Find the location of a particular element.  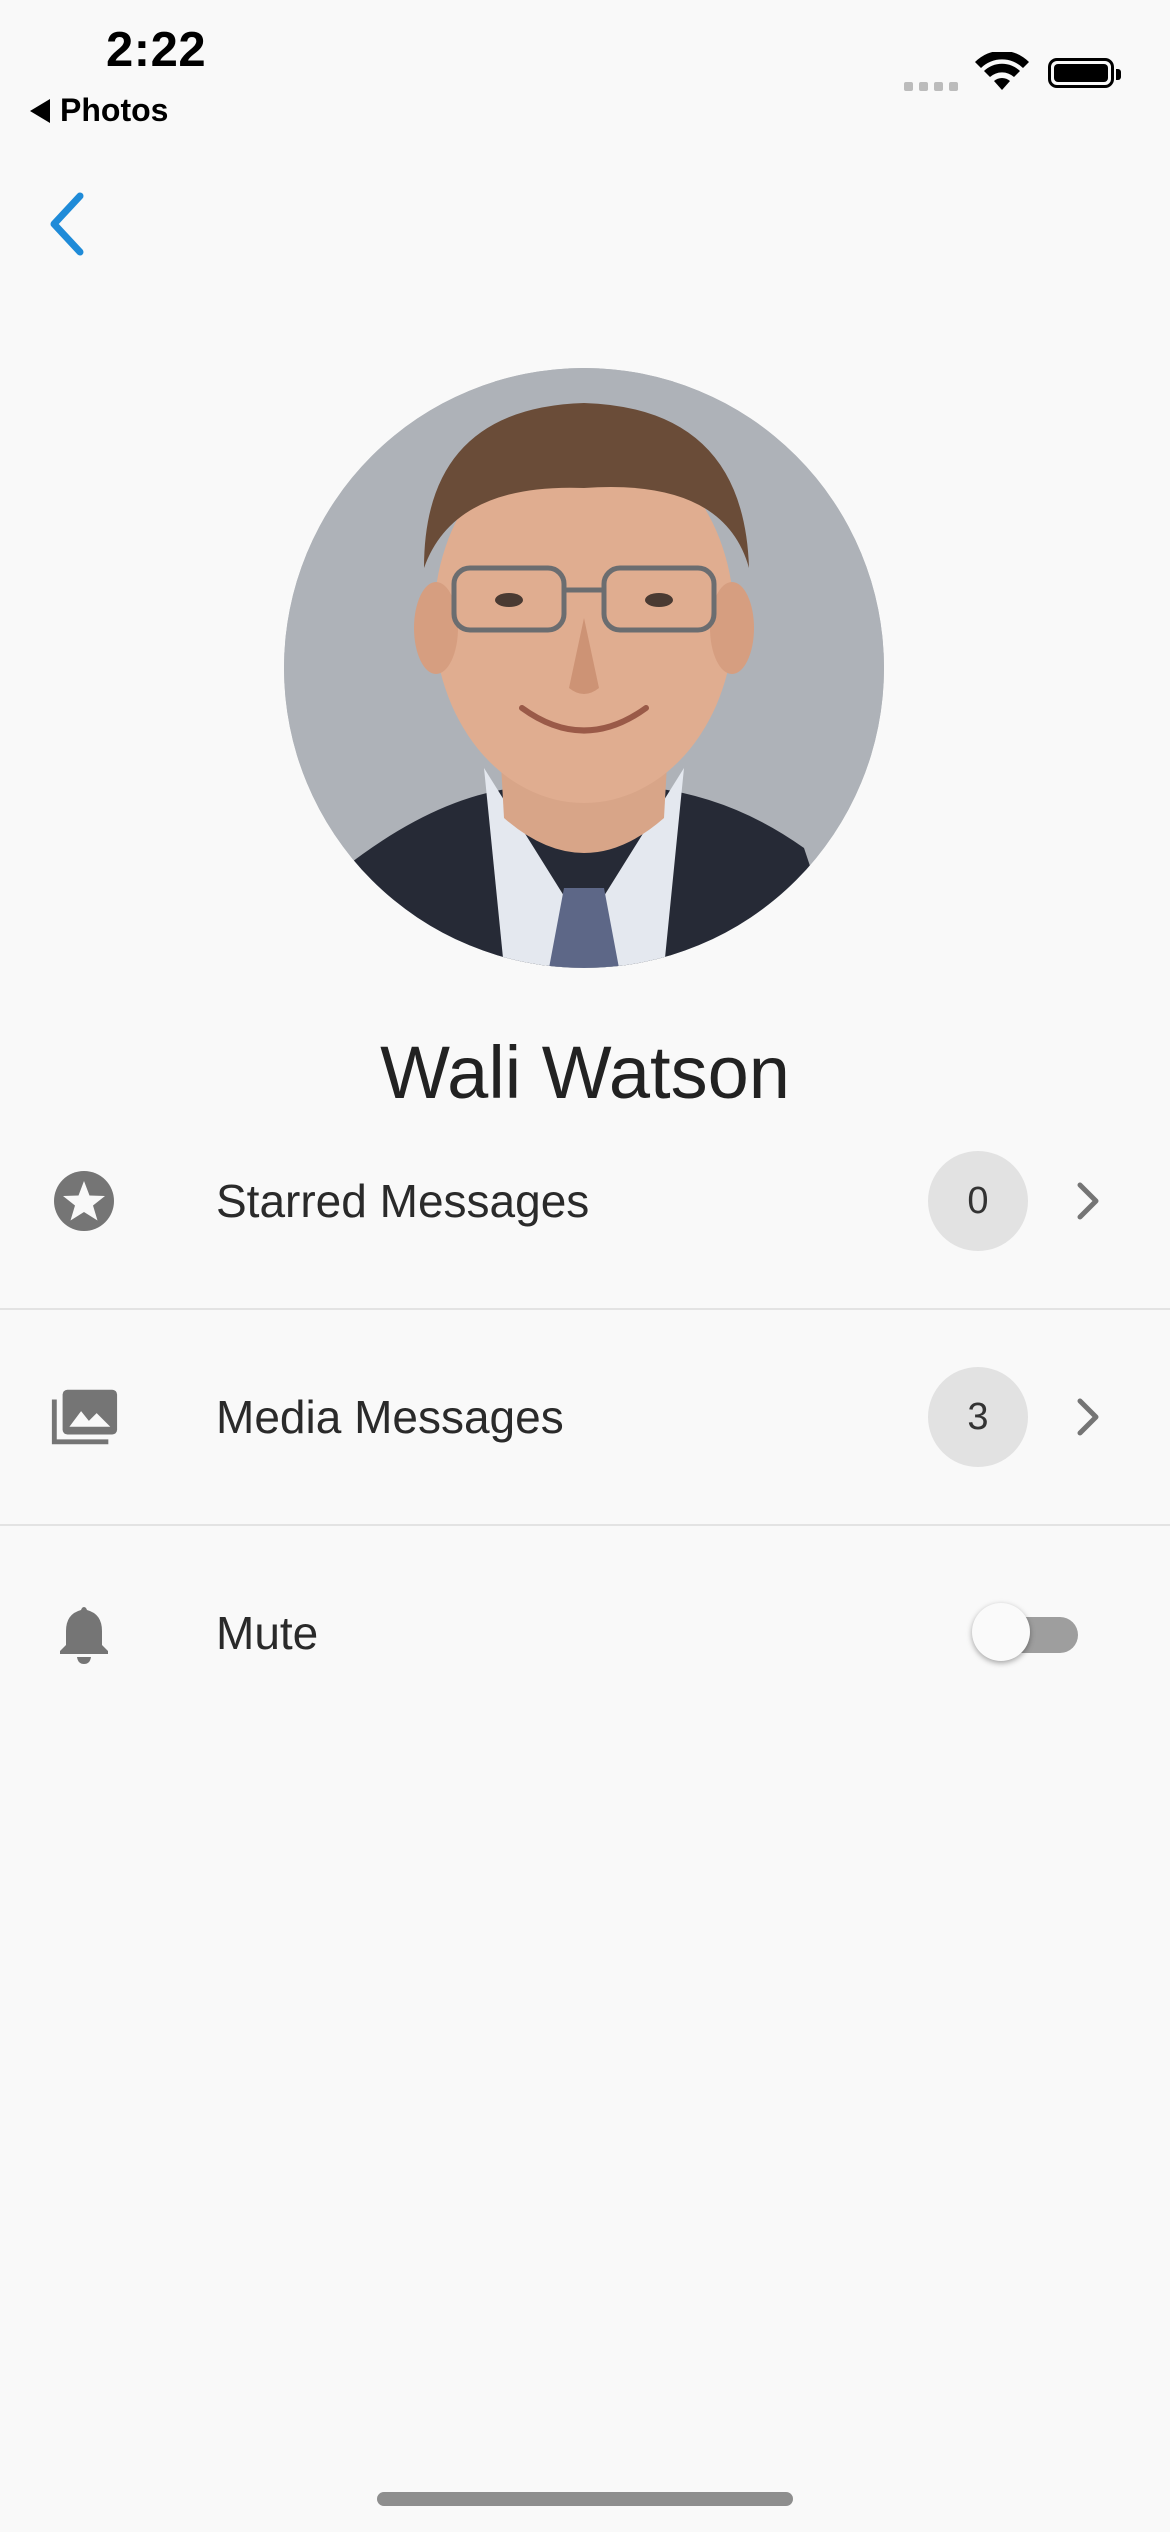

starred-messages-label: Starred Messages is located at coordinates (403, 1201).